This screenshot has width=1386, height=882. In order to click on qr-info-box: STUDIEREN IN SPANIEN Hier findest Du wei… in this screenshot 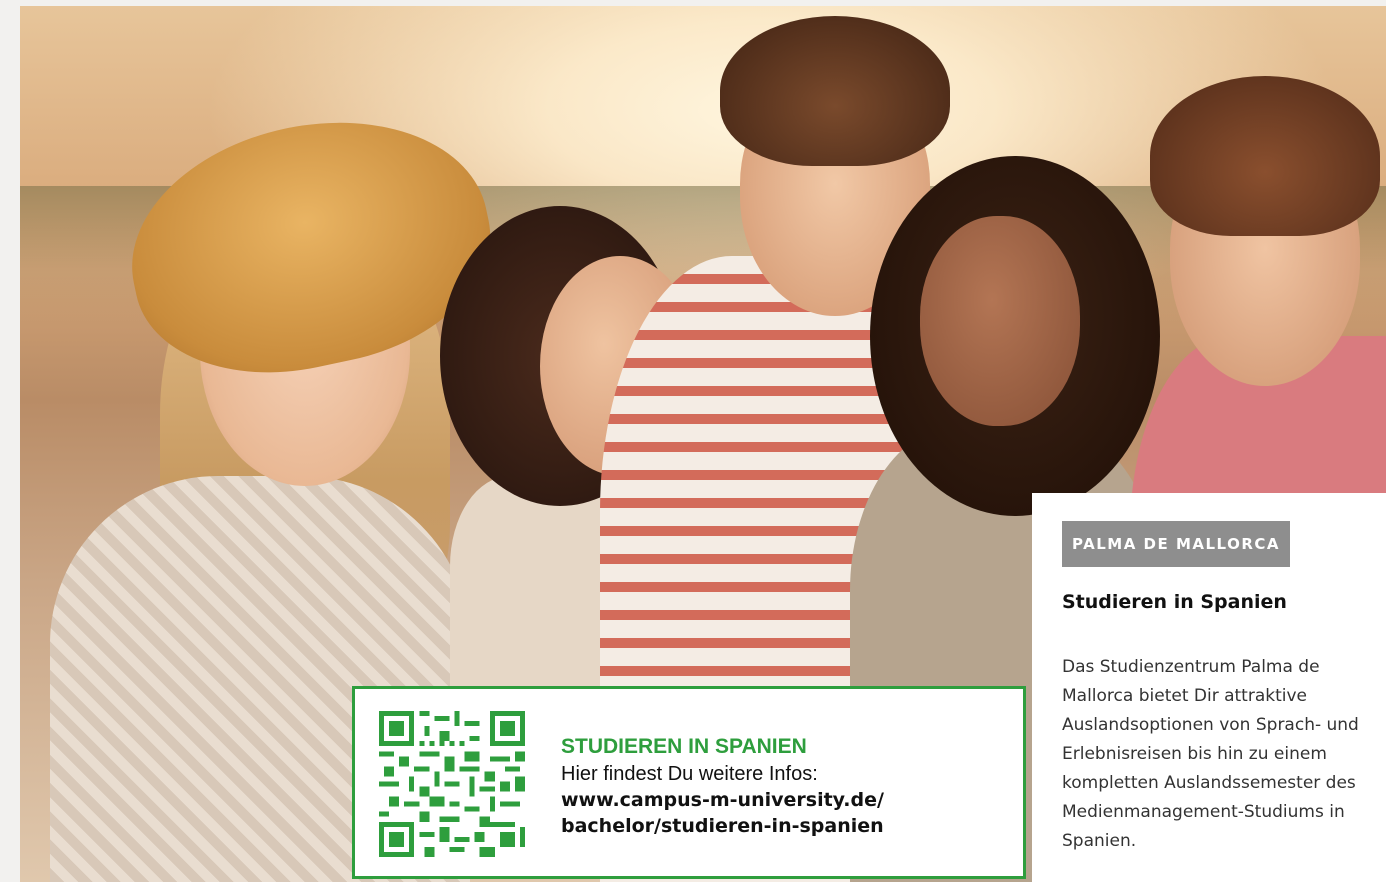, I will do `click(689, 782)`.